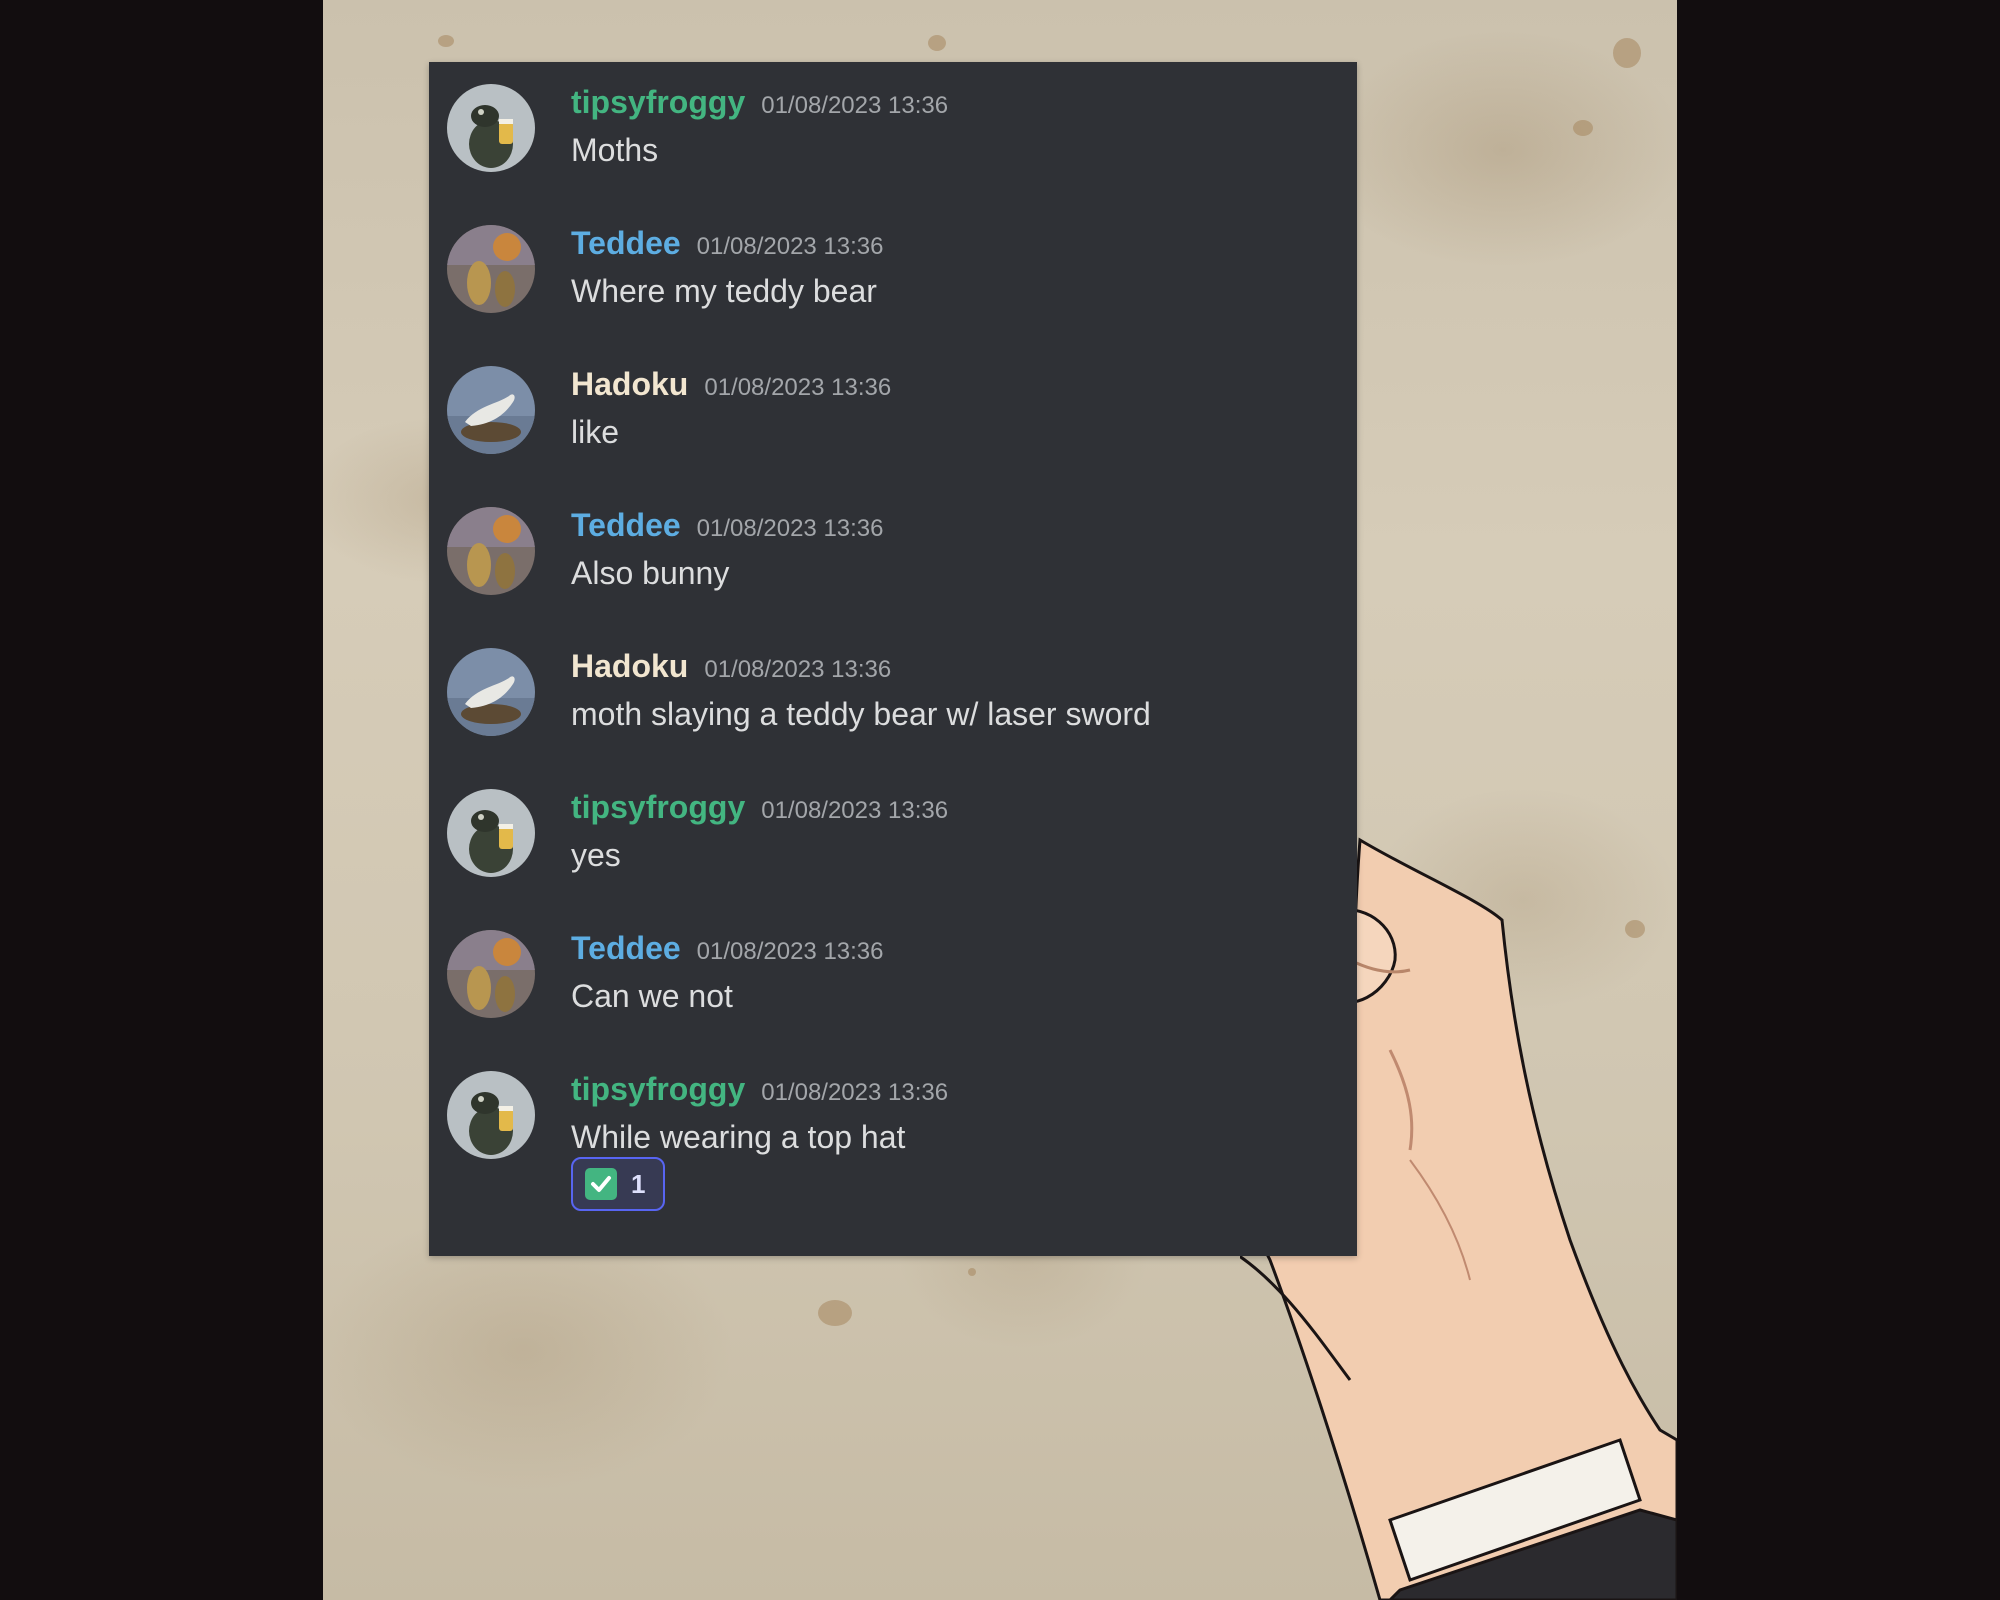 The height and width of the screenshot is (1600, 2000). I want to click on message-row: Teddee 01/08/2023 13:36 Also bunny, so click(893, 550).